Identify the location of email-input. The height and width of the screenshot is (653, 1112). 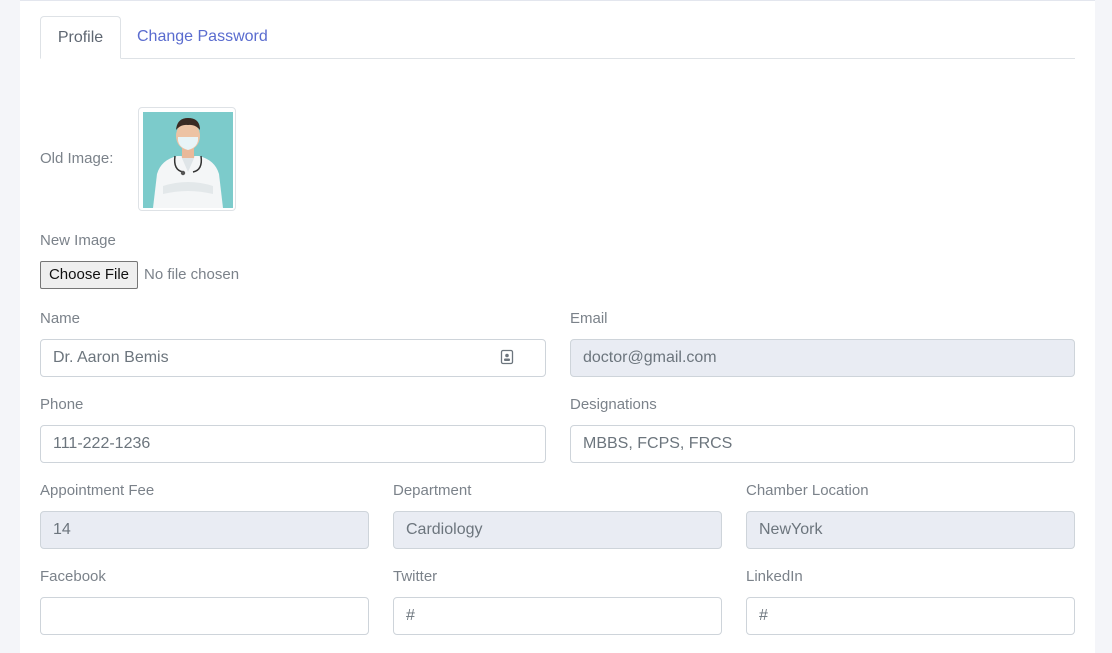
(822, 358).